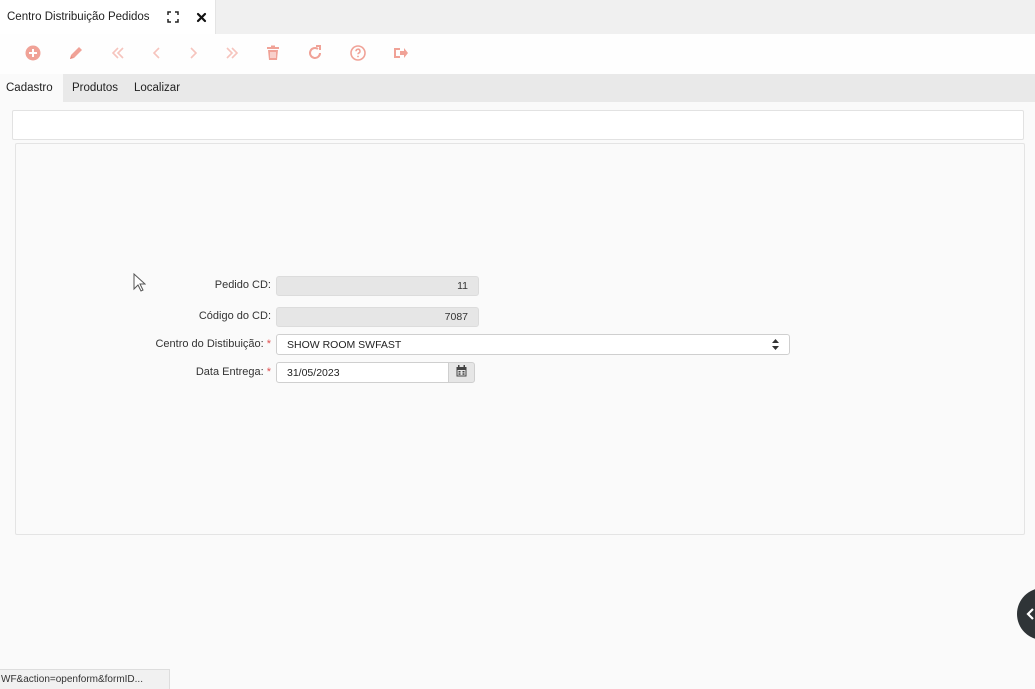  Describe the element at coordinates (232, 53) in the screenshot. I see `last-record-icon` at that location.